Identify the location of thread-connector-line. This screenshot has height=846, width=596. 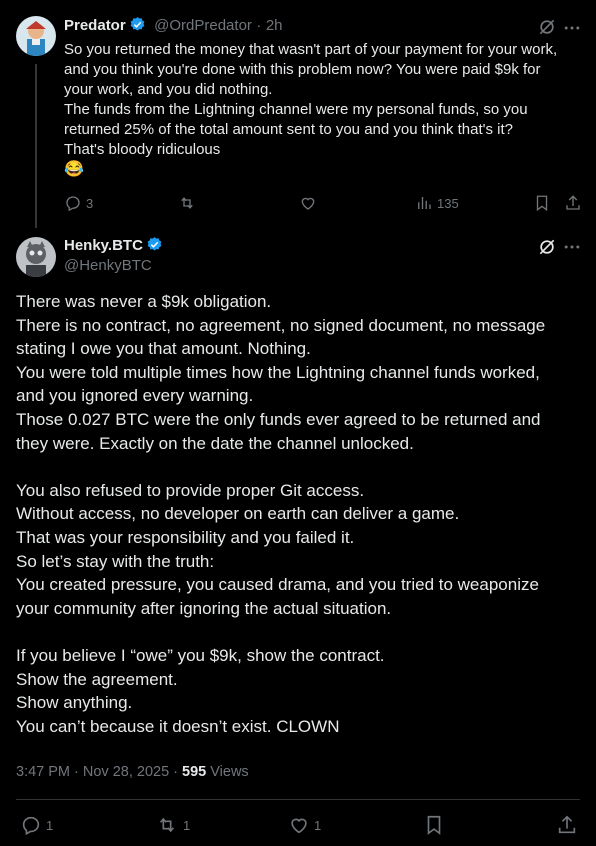
(36, 146).